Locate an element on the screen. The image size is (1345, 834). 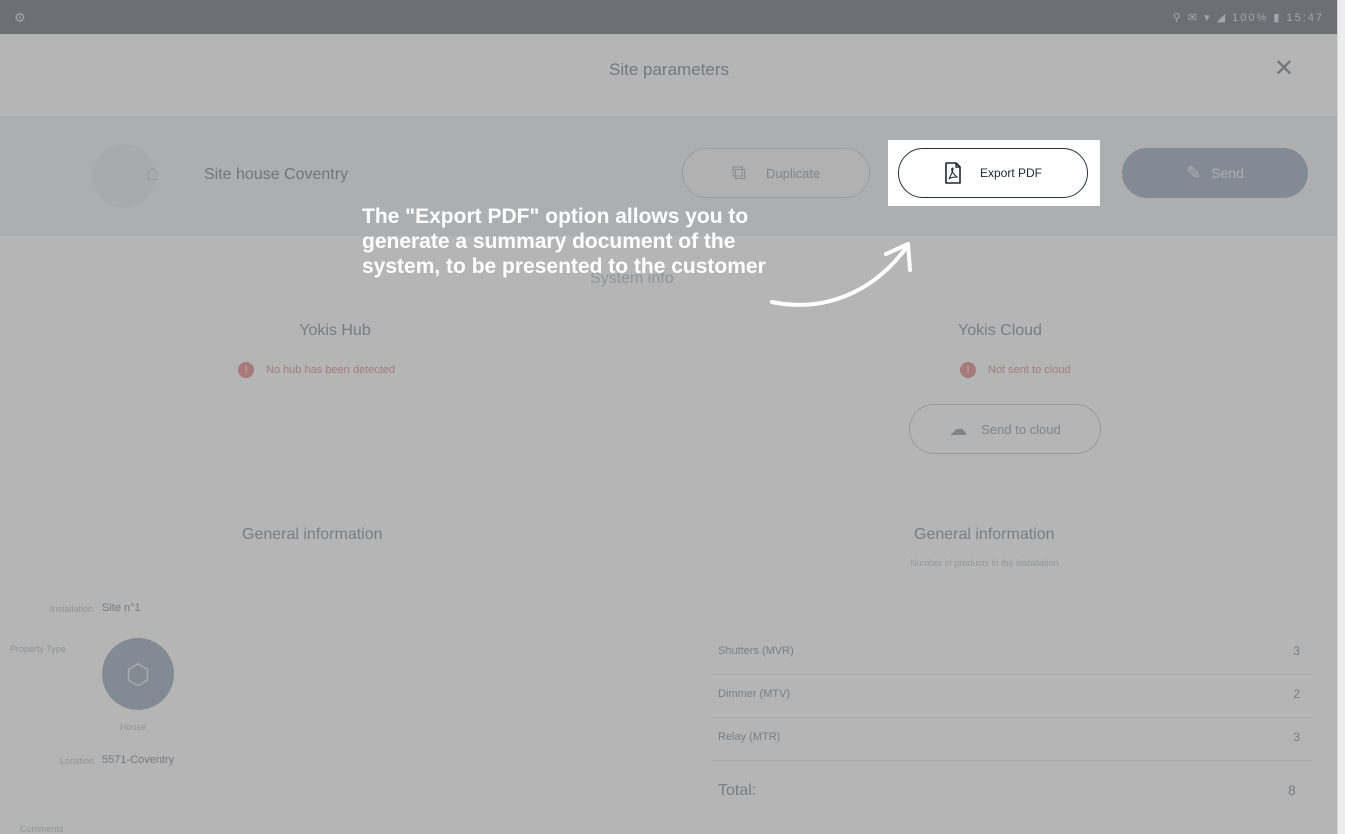
list-item-value: 2 is located at coordinates (1296, 694).